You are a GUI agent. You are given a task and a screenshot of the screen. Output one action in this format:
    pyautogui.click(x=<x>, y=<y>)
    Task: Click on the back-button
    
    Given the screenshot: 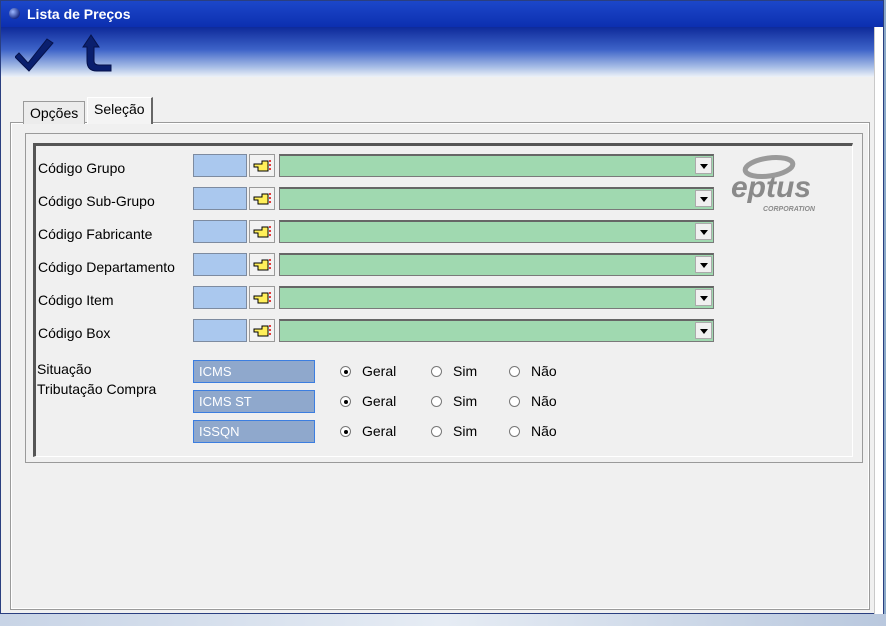 What is the action you would take?
    pyautogui.click(x=95, y=53)
    